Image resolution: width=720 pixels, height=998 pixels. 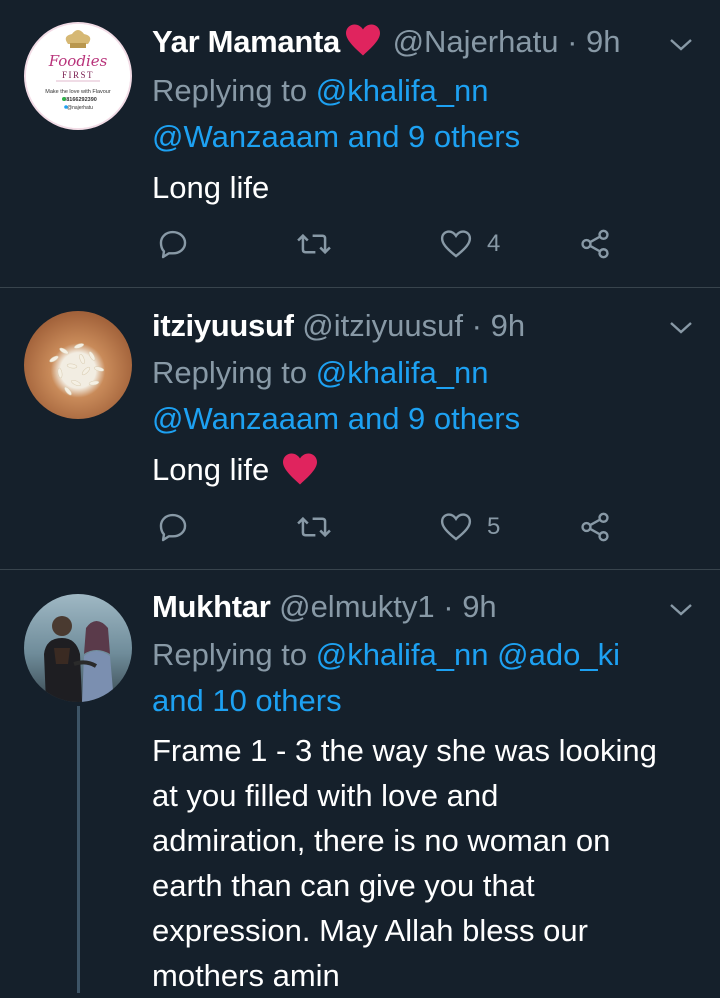 I want to click on tweet-header: itziyuusuf @itziyuusuf · 9h, so click(x=416, y=326).